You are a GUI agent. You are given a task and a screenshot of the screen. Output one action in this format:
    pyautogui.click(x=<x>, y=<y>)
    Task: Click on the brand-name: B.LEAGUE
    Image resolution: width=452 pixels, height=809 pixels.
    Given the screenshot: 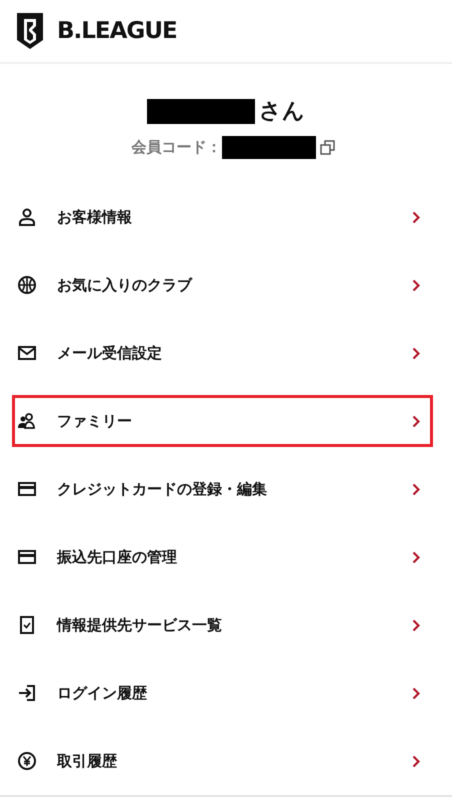 What is the action you would take?
    pyautogui.click(x=117, y=31)
    